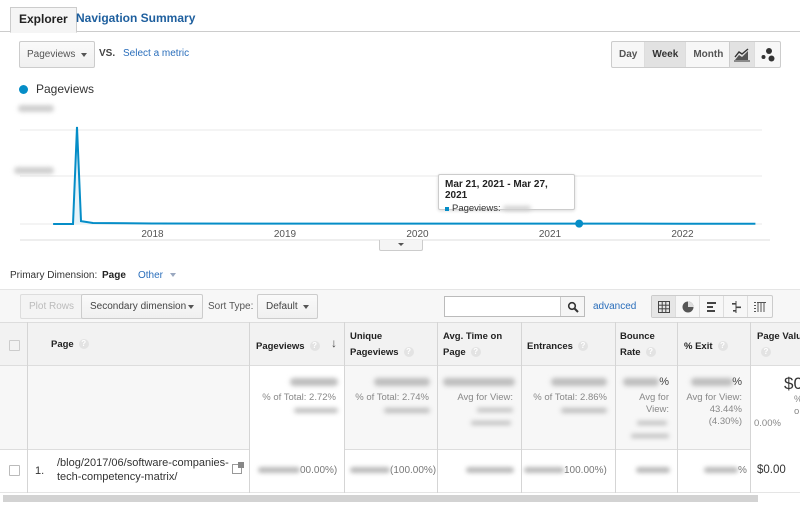  I want to click on header-label: Page, so click(62, 344).